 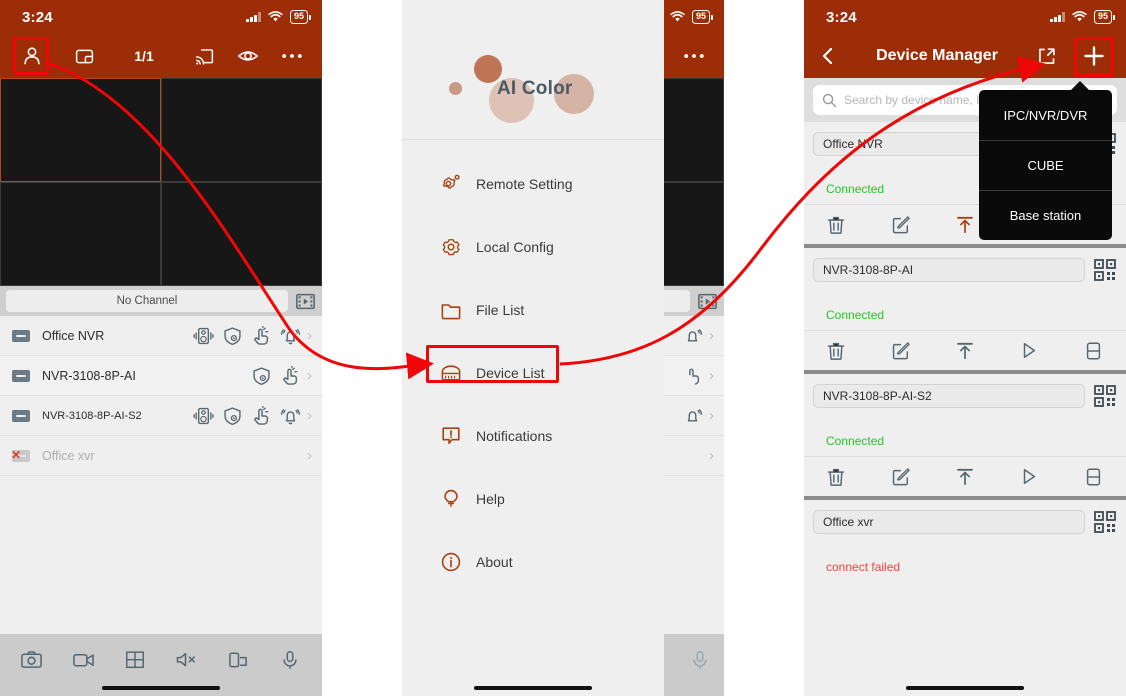 What do you see at coordinates (1094, 56) in the screenshot?
I see `plus-icon` at bounding box center [1094, 56].